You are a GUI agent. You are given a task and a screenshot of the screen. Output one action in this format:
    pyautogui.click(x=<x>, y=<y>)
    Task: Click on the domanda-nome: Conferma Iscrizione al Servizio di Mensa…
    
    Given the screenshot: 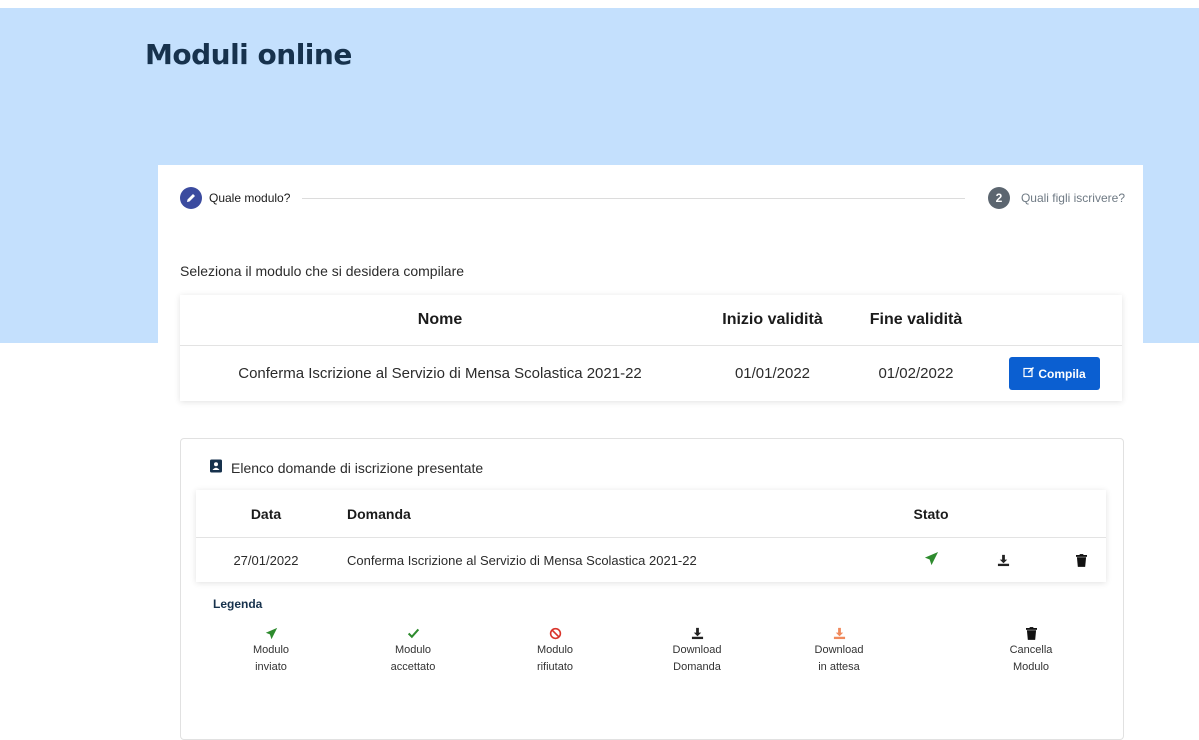 What is the action you would take?
    pyautogui.click(x=522, y=560)
    